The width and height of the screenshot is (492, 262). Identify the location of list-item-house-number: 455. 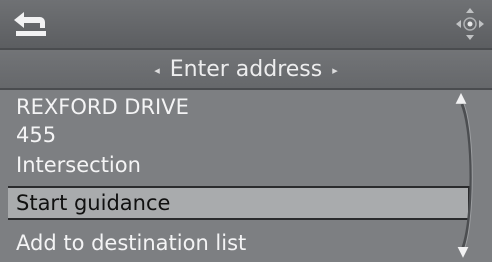
(239, 135).